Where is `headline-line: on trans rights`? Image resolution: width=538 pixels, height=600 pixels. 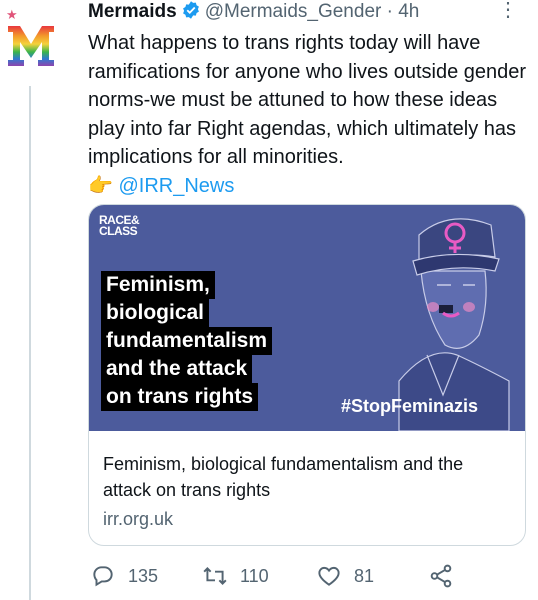 headline-line: on trans rights is located at coordinates (180, 397).